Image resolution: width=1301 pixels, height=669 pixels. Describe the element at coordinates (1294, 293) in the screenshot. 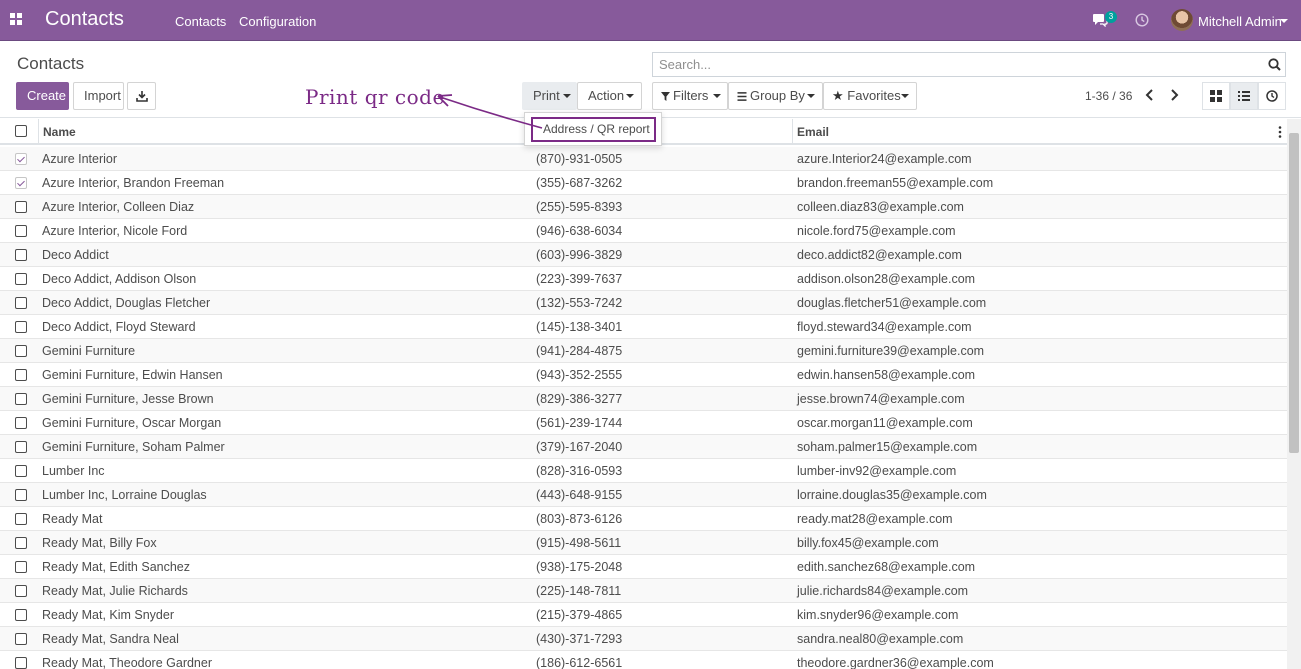

I see `scrollbar-thumb` at that location.